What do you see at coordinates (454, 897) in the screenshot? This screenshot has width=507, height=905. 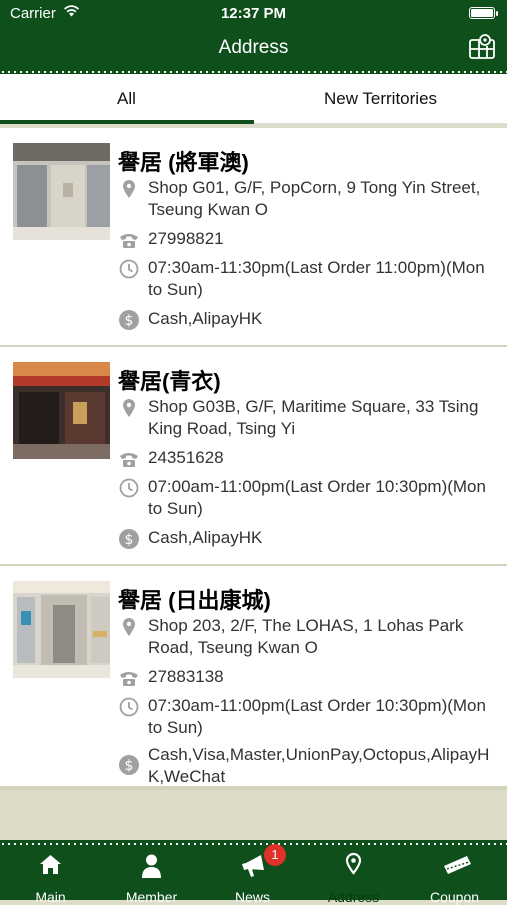 I see `tabbar-label: Coupon` at bounding box center [454, 897].